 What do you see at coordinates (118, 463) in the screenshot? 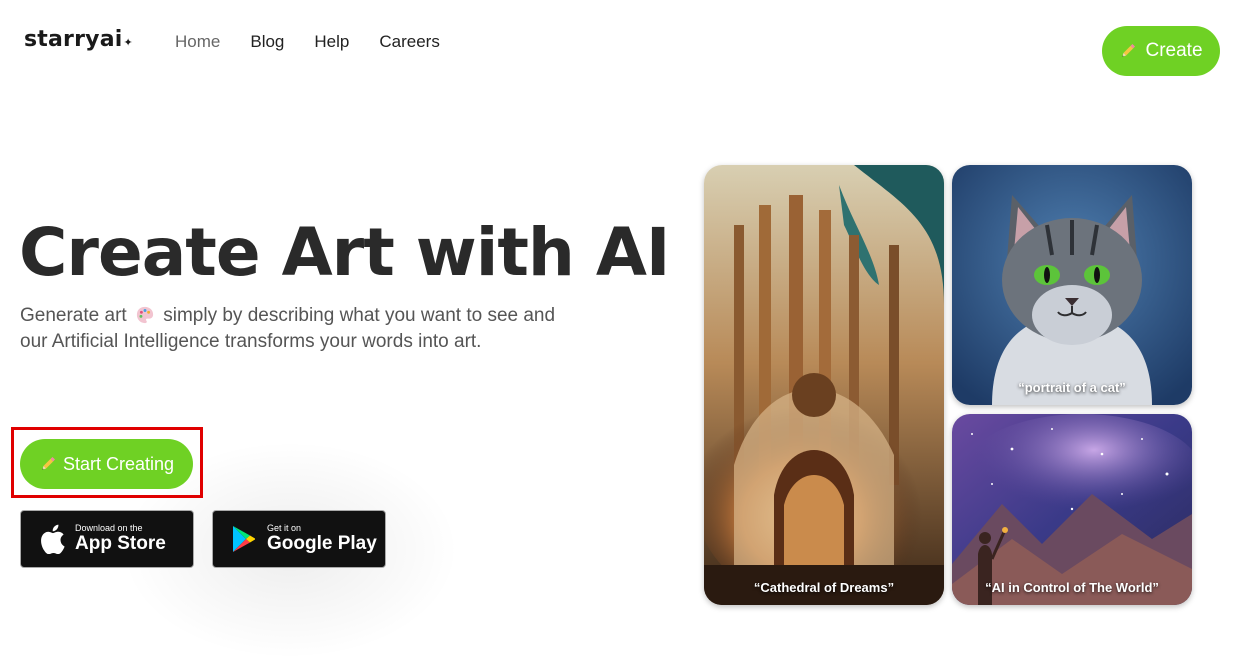
I see `start-creating-label: Start Creating` at bounding box center [118, 463].